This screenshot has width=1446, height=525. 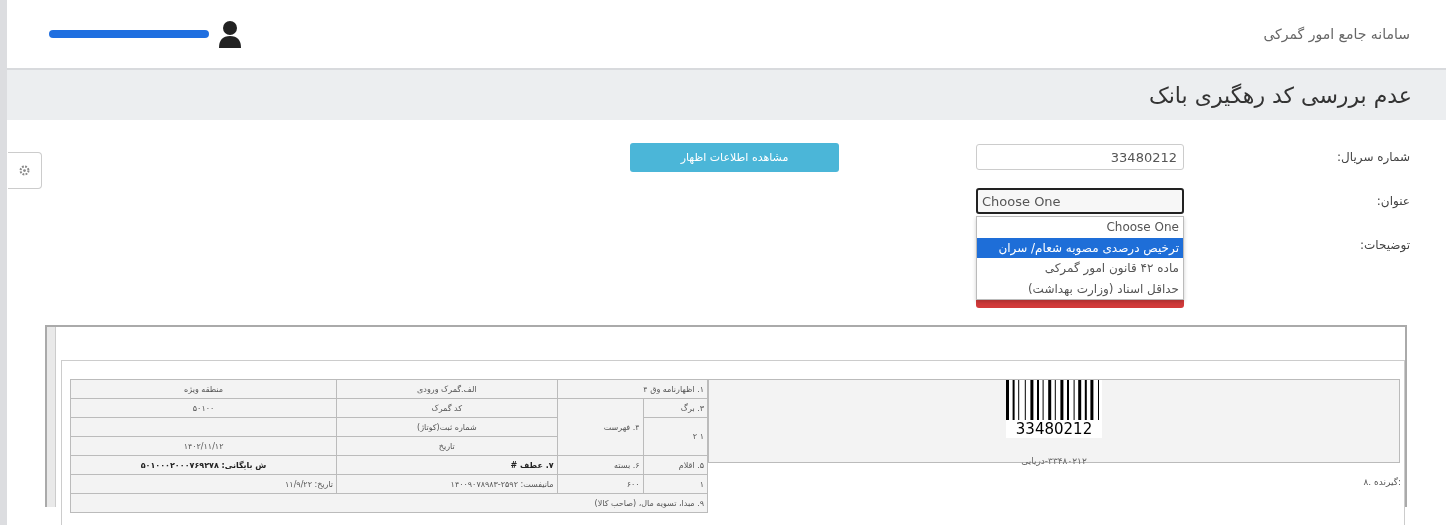 I want to click on table-cell: مانیفست: ۲۵۹۲-۱۴۰۰۹۰۷۸۹۸۳, so click(x=447, y=484).